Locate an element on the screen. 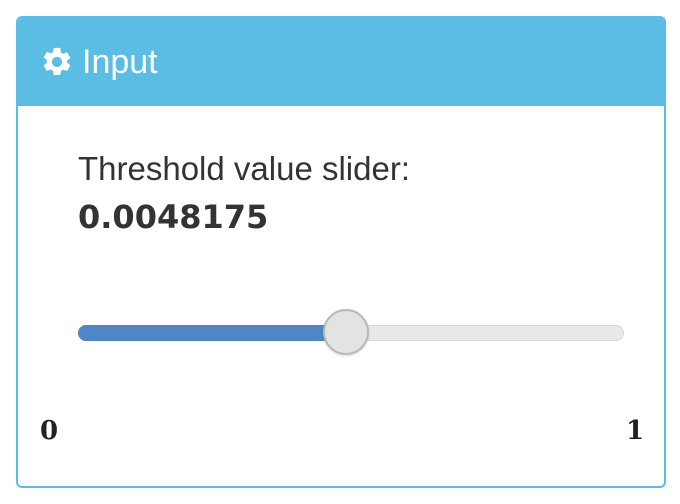 The image size is (680, 504). panel-title: Input is located at coordinates (120, 61).